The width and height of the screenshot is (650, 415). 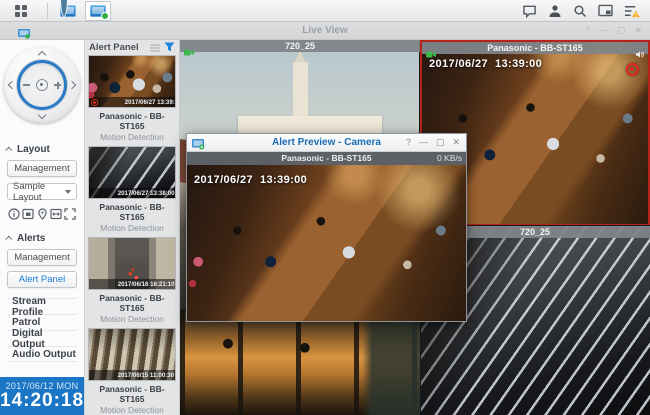 What do you see at coordinates (26, 85) in the screenshot?
I see `zoom-out-icon` at bounding box center [26, 85].